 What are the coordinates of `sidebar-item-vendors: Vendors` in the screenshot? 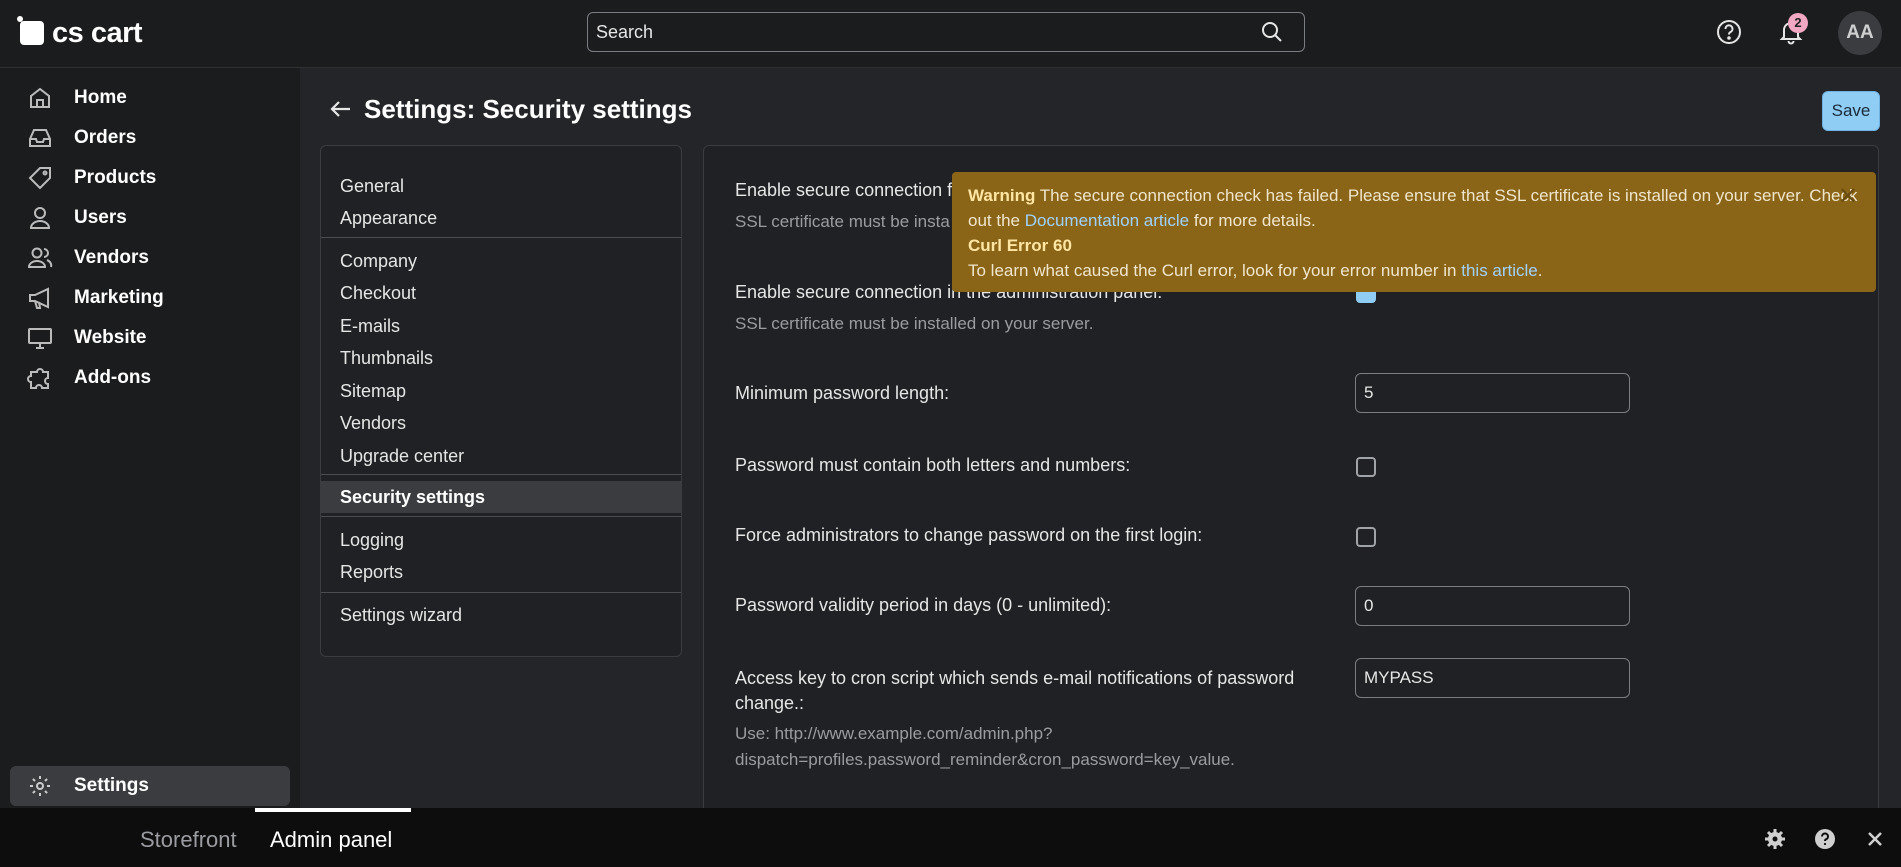 It's located at (87, 258).